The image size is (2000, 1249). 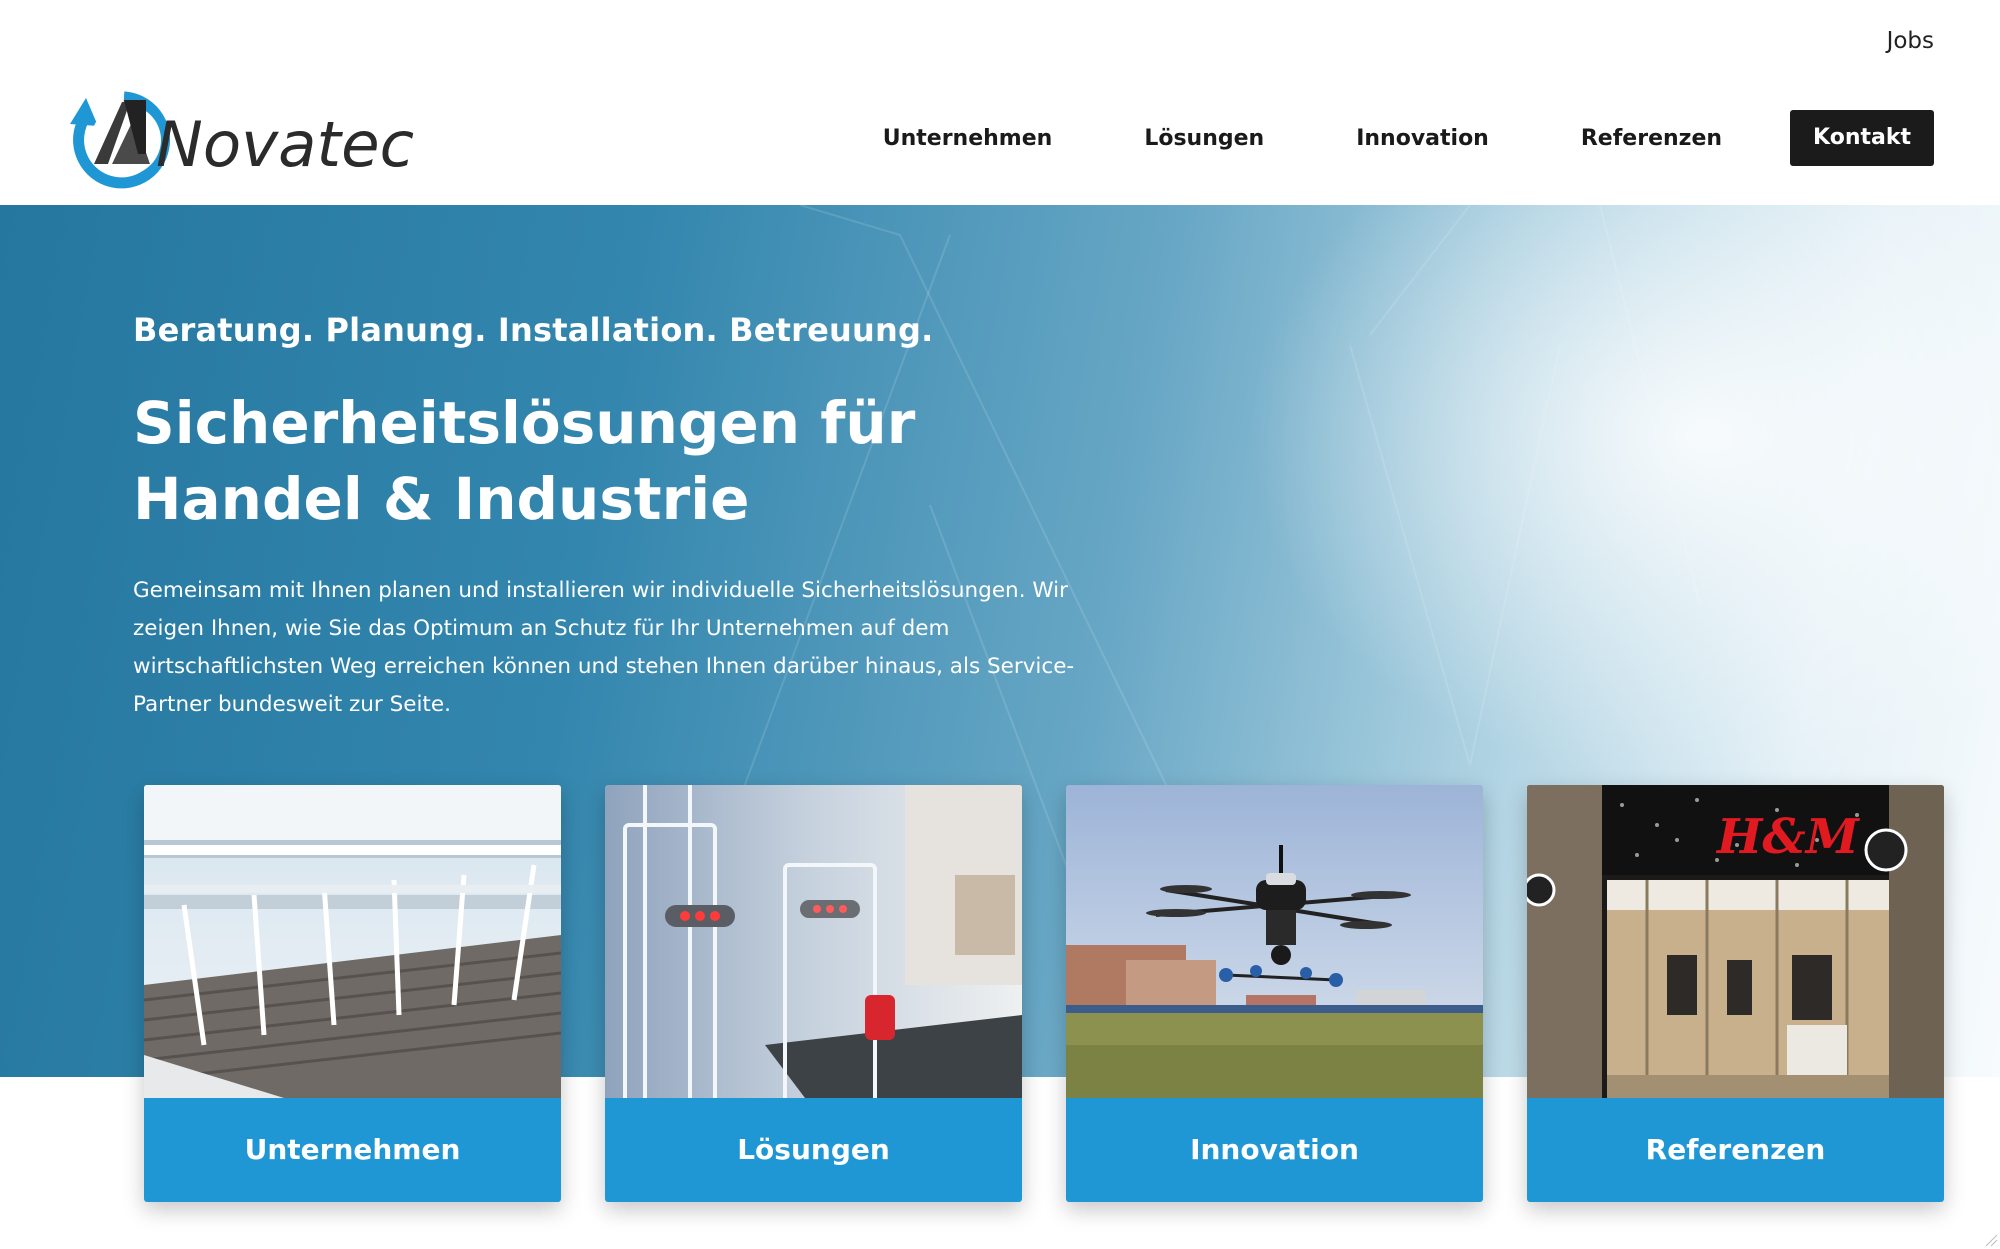 What do you see at coordinates (352, 1150) in the screenshot?
I see `card-label-unternehmen: Unternehmen` at bounding box center [352, 1150].